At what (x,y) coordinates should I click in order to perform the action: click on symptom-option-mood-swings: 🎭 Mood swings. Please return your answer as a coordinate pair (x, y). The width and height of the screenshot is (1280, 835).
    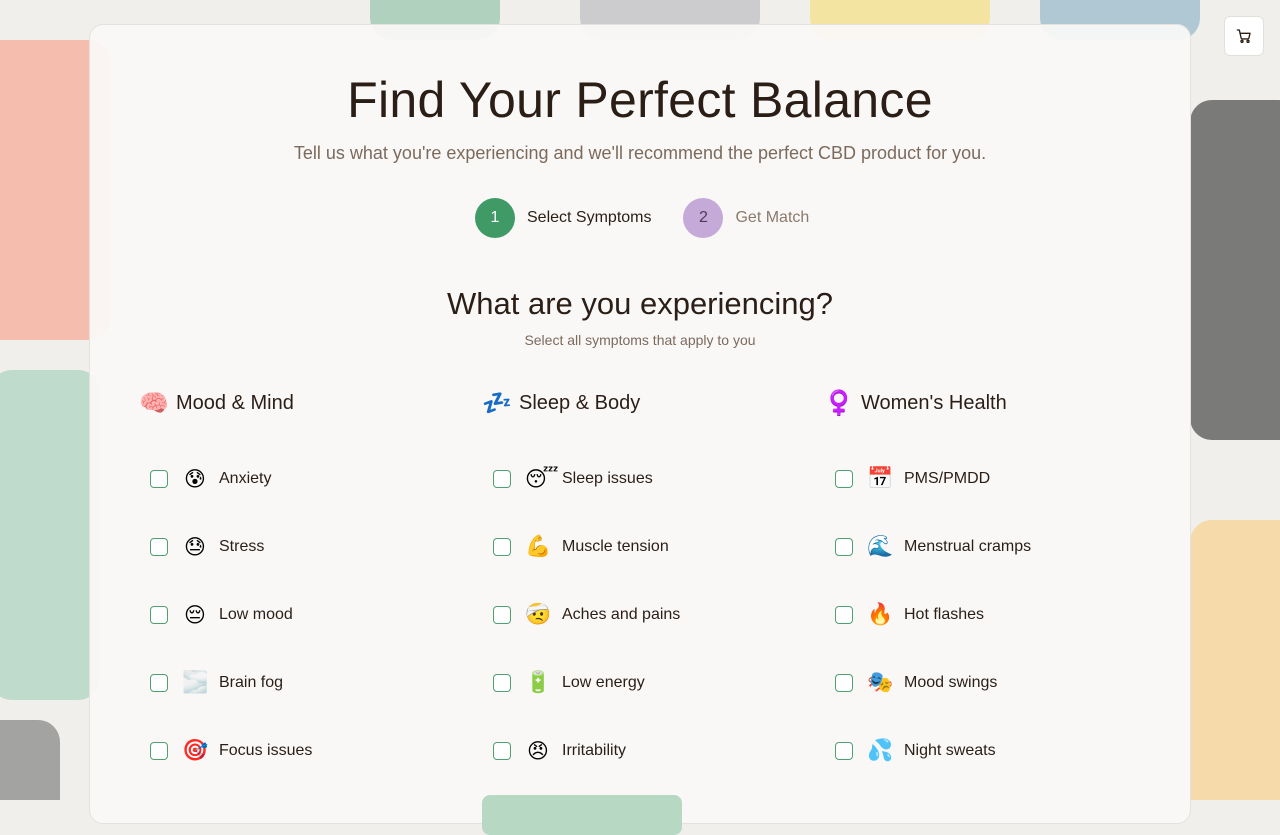
    Looking at the image, I should click on (984, 683).